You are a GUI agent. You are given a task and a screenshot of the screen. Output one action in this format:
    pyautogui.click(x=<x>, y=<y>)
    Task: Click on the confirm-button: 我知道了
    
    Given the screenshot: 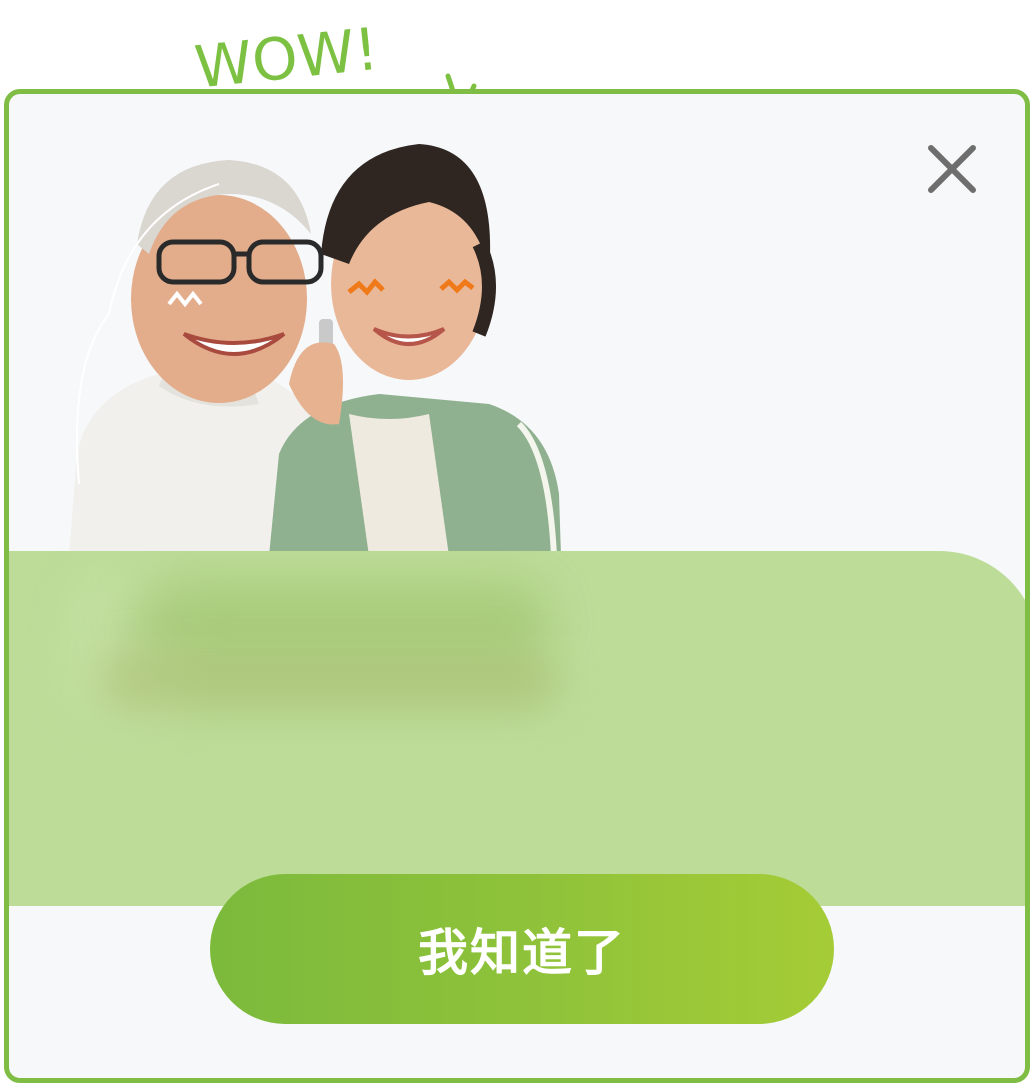 What is the action you would take?
    pyautogui.click(x=522, y=949)
    